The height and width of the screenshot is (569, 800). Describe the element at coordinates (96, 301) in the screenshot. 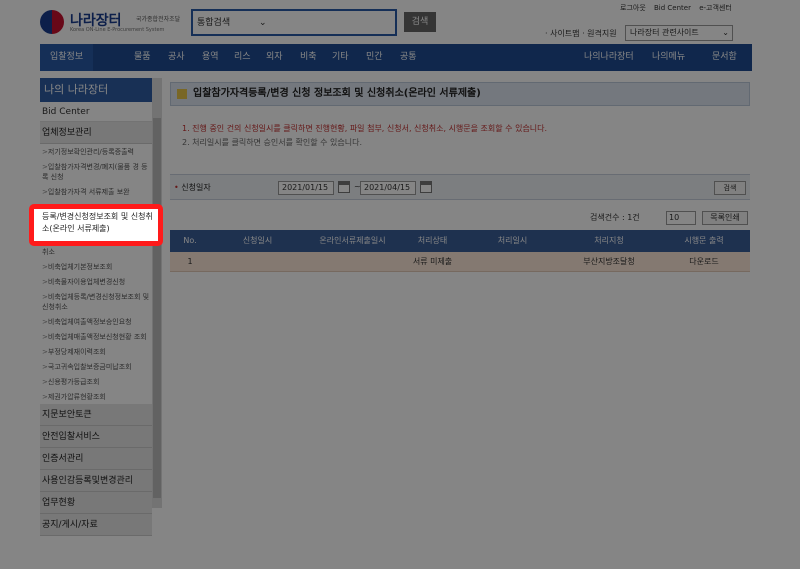

I see `sidebar-subitem: >비축업체등록/변경신청정보조회 및 신청취소` at that location.